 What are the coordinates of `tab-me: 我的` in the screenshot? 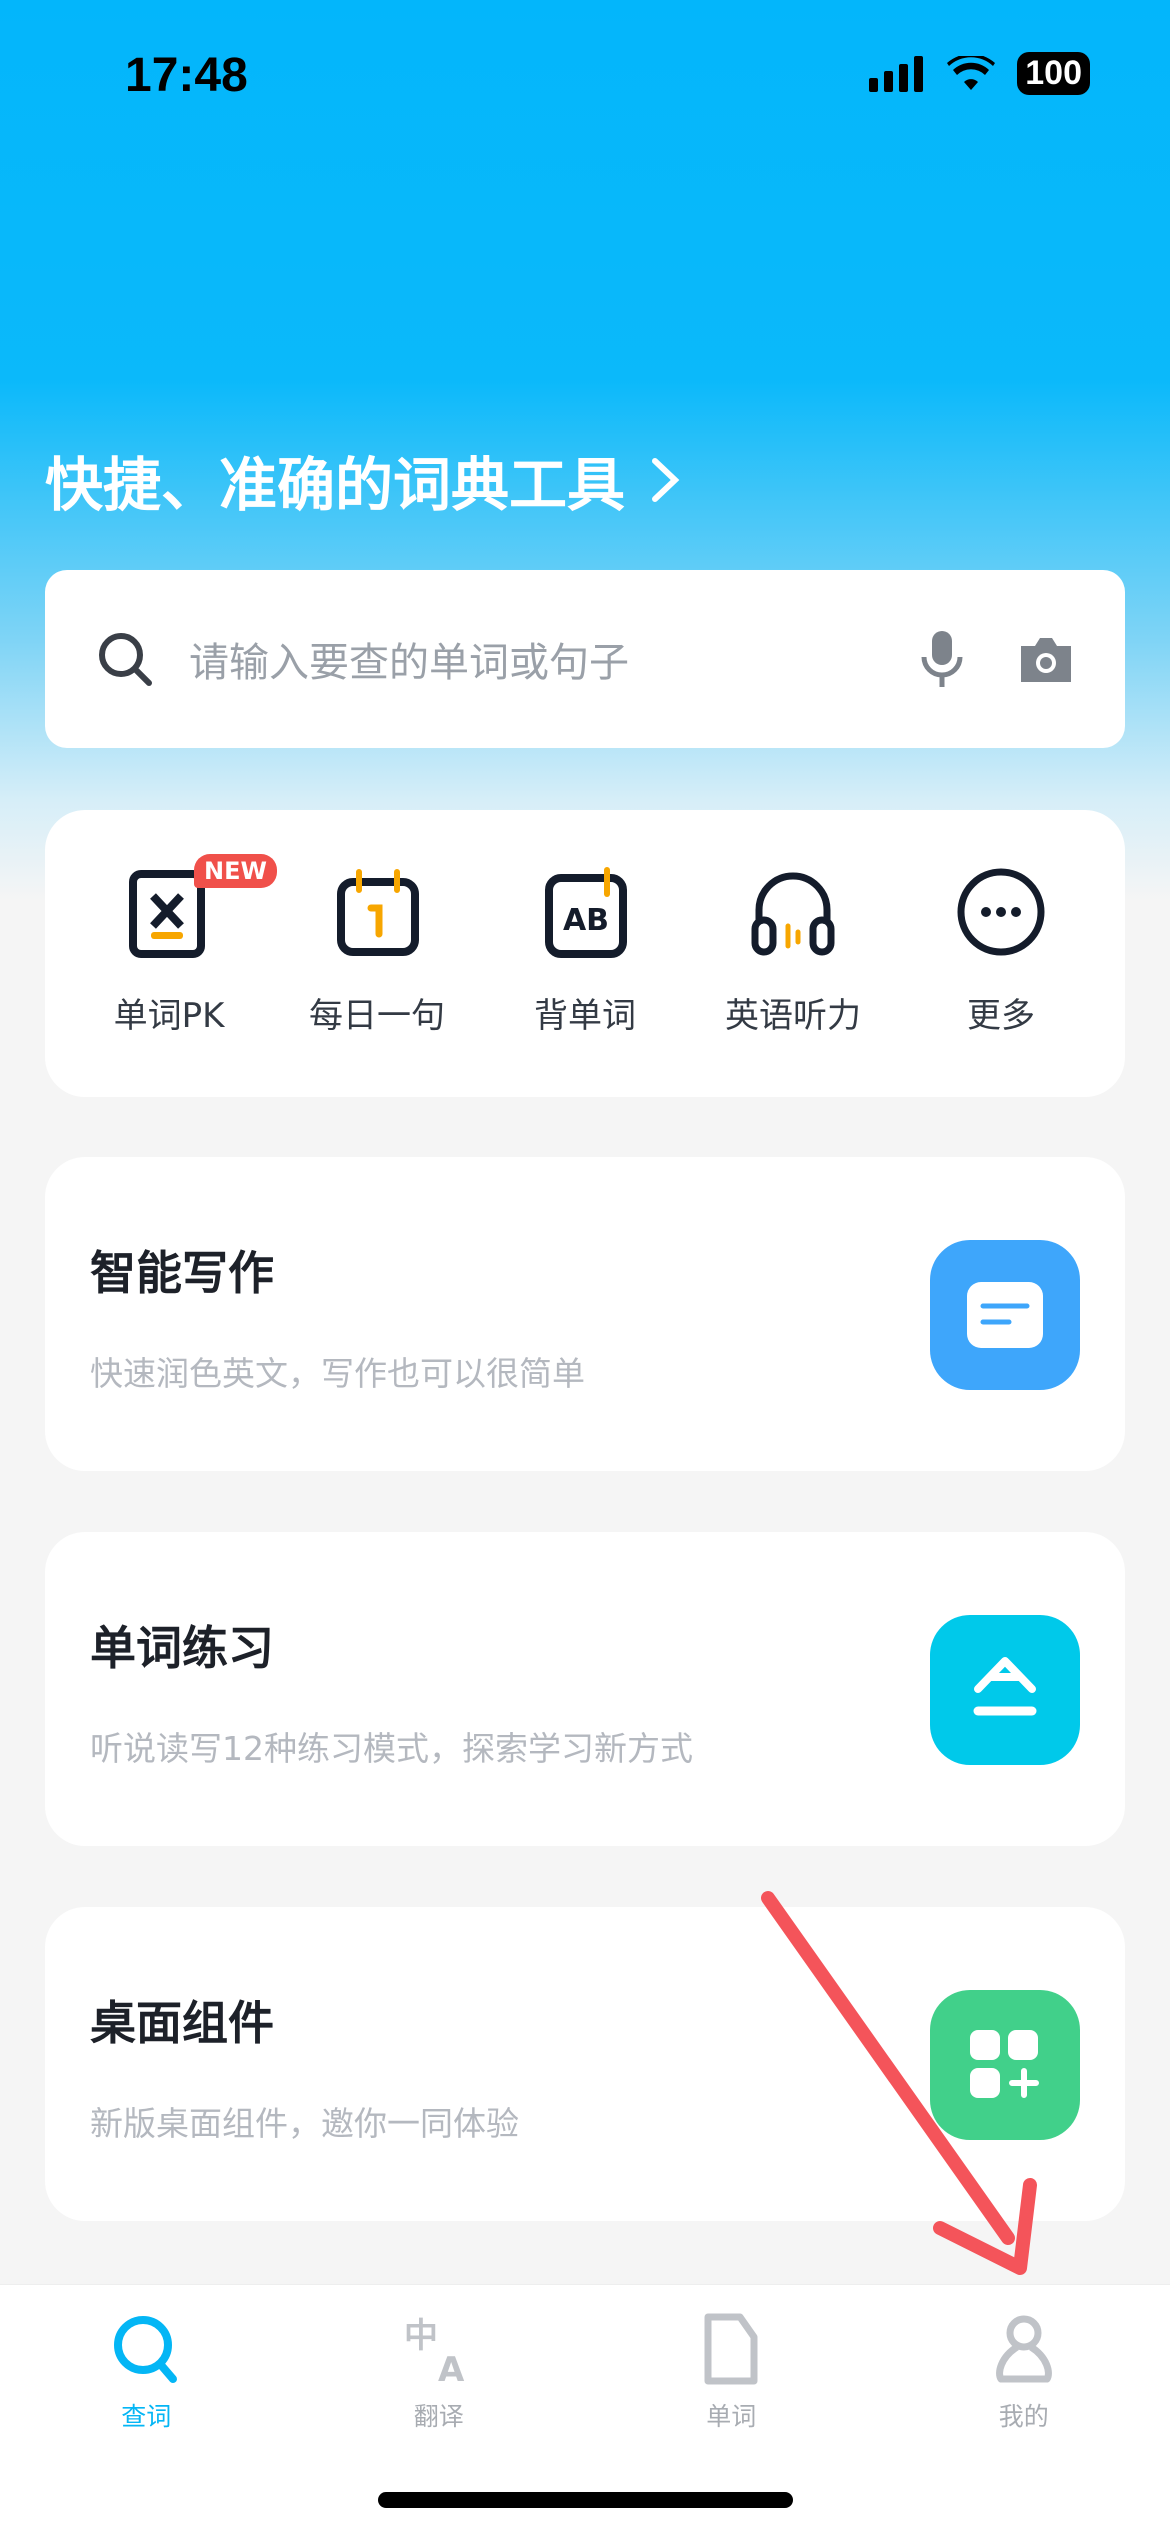 It's located at (1024, 2422).